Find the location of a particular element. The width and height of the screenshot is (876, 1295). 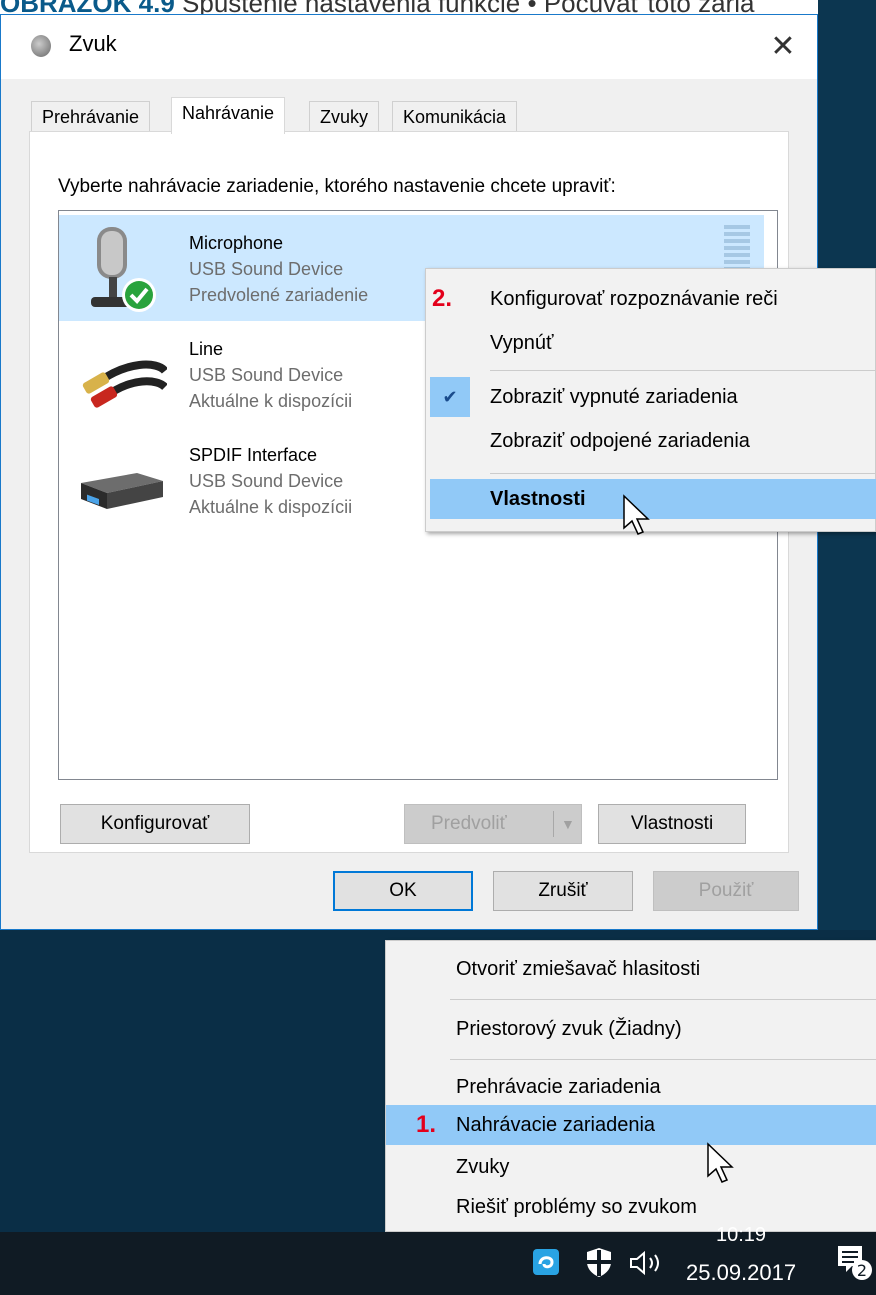

set-default-button: Predvoliť ▼ is located at coordinates (493, 824).